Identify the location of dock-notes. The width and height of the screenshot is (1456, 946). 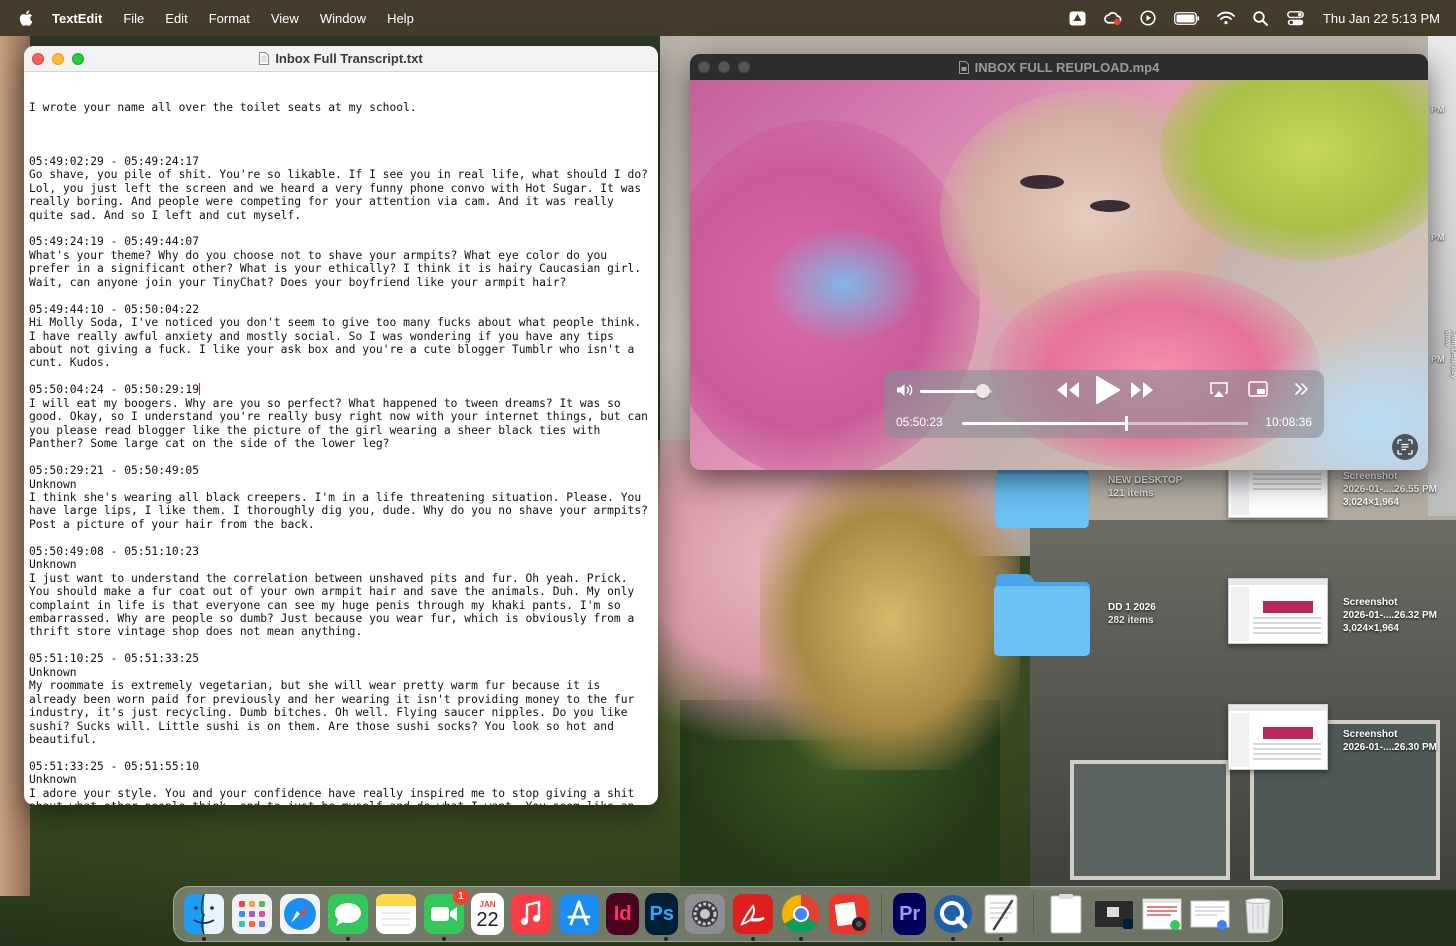
(396, 914).